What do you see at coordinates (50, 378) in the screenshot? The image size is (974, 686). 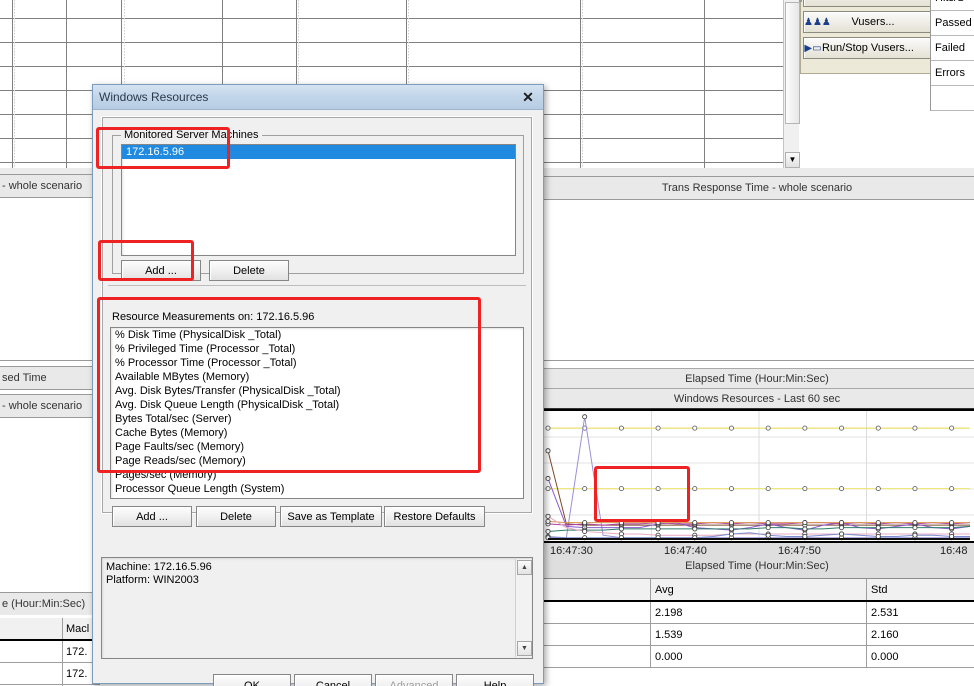 I see `left-panel-title-elapsed: sed Time` at bounding box center [50, 378].